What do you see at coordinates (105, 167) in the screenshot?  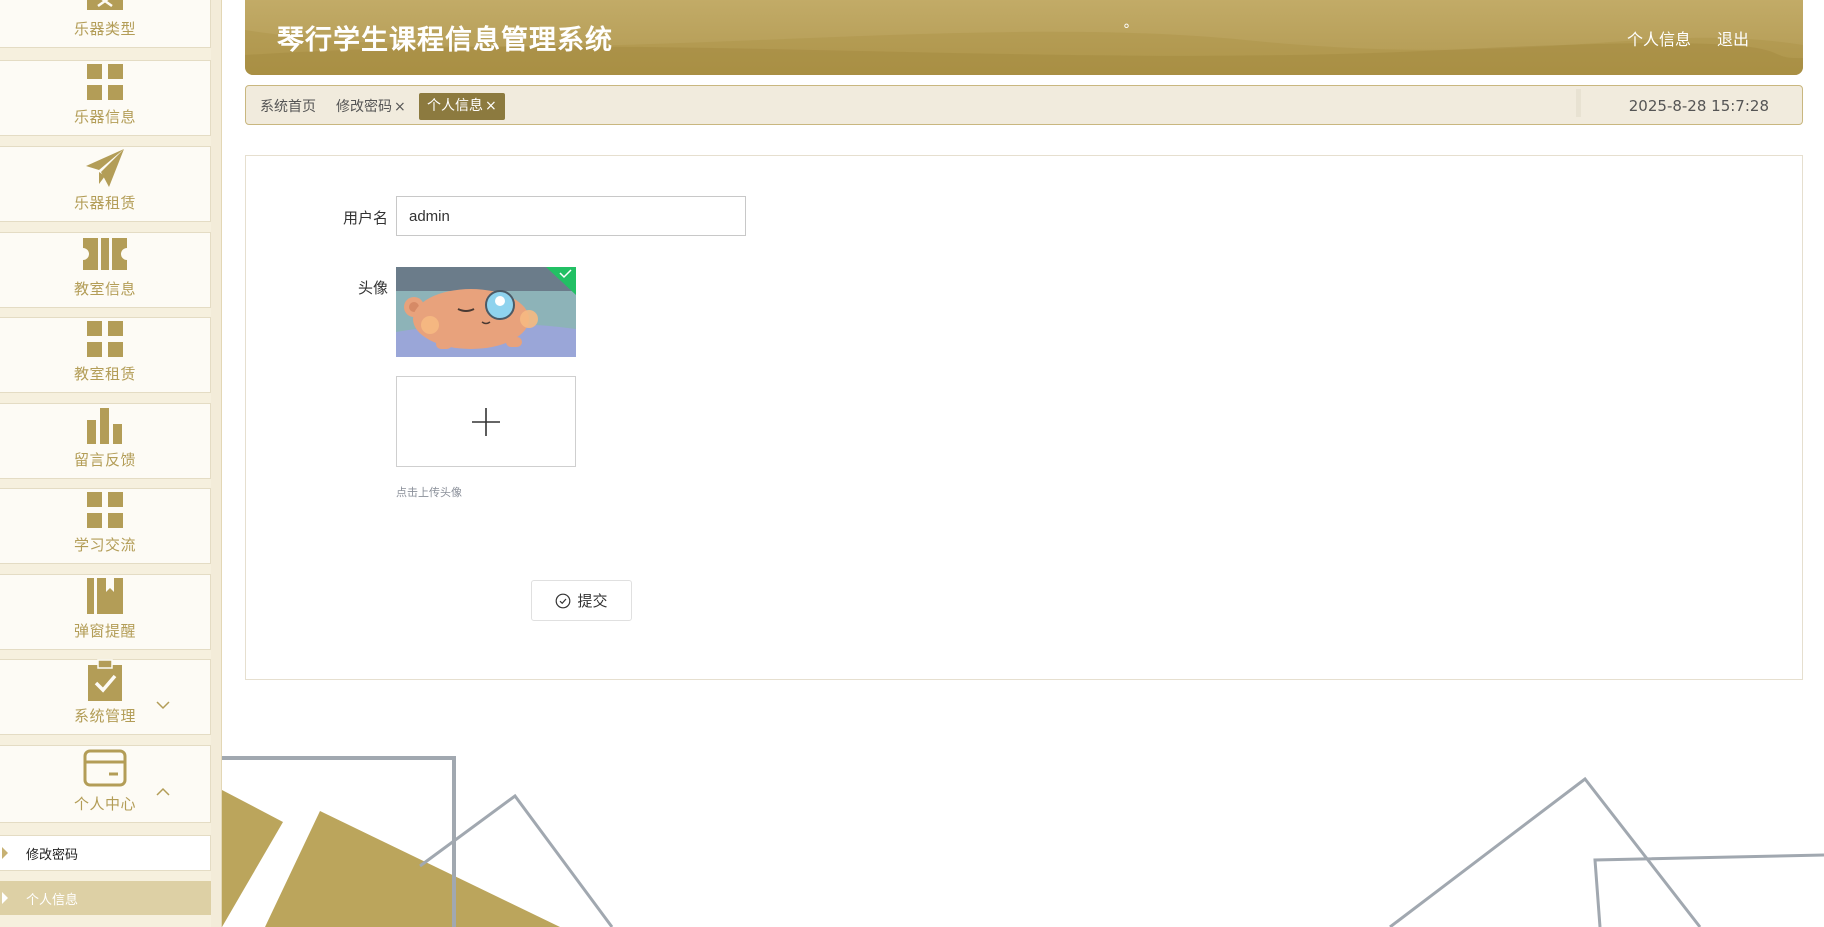 I see `paper-plane-icon` at bounding box center [105, 167].